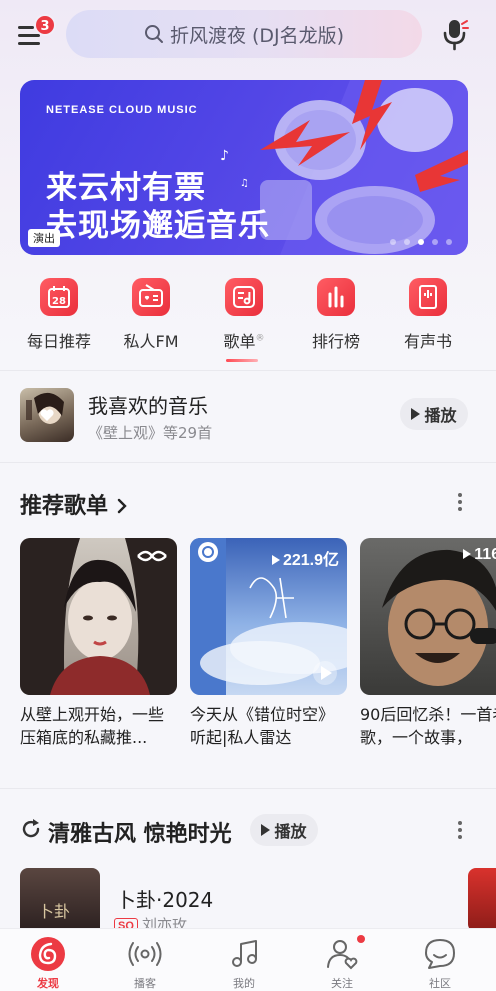 The width and height of the screenshot is (496, 991). I want to click on chevron-right-icon, so click(122, 506).